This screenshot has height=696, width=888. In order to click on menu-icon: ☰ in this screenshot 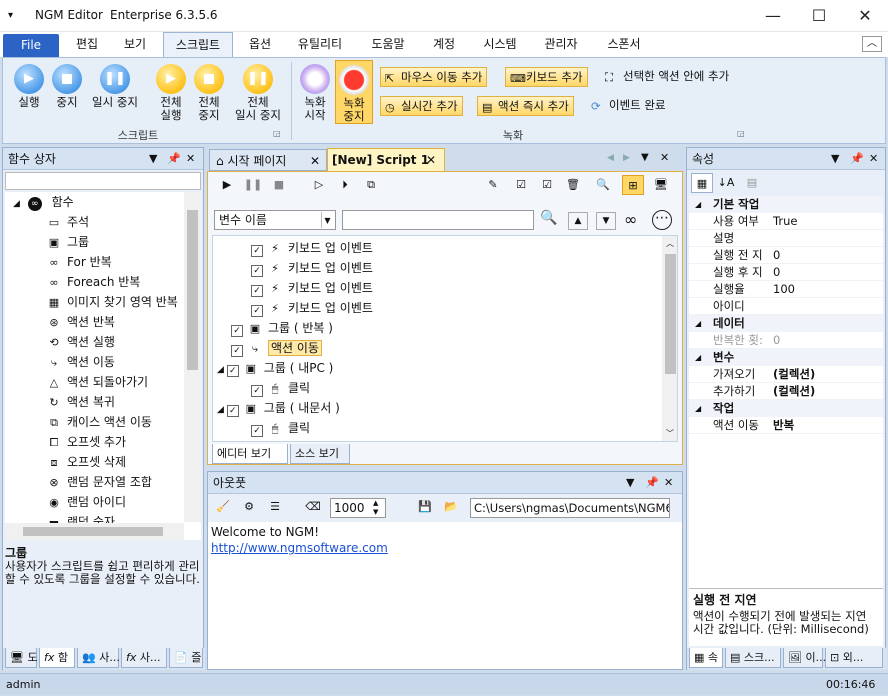, I will do `click(275, 507)`.